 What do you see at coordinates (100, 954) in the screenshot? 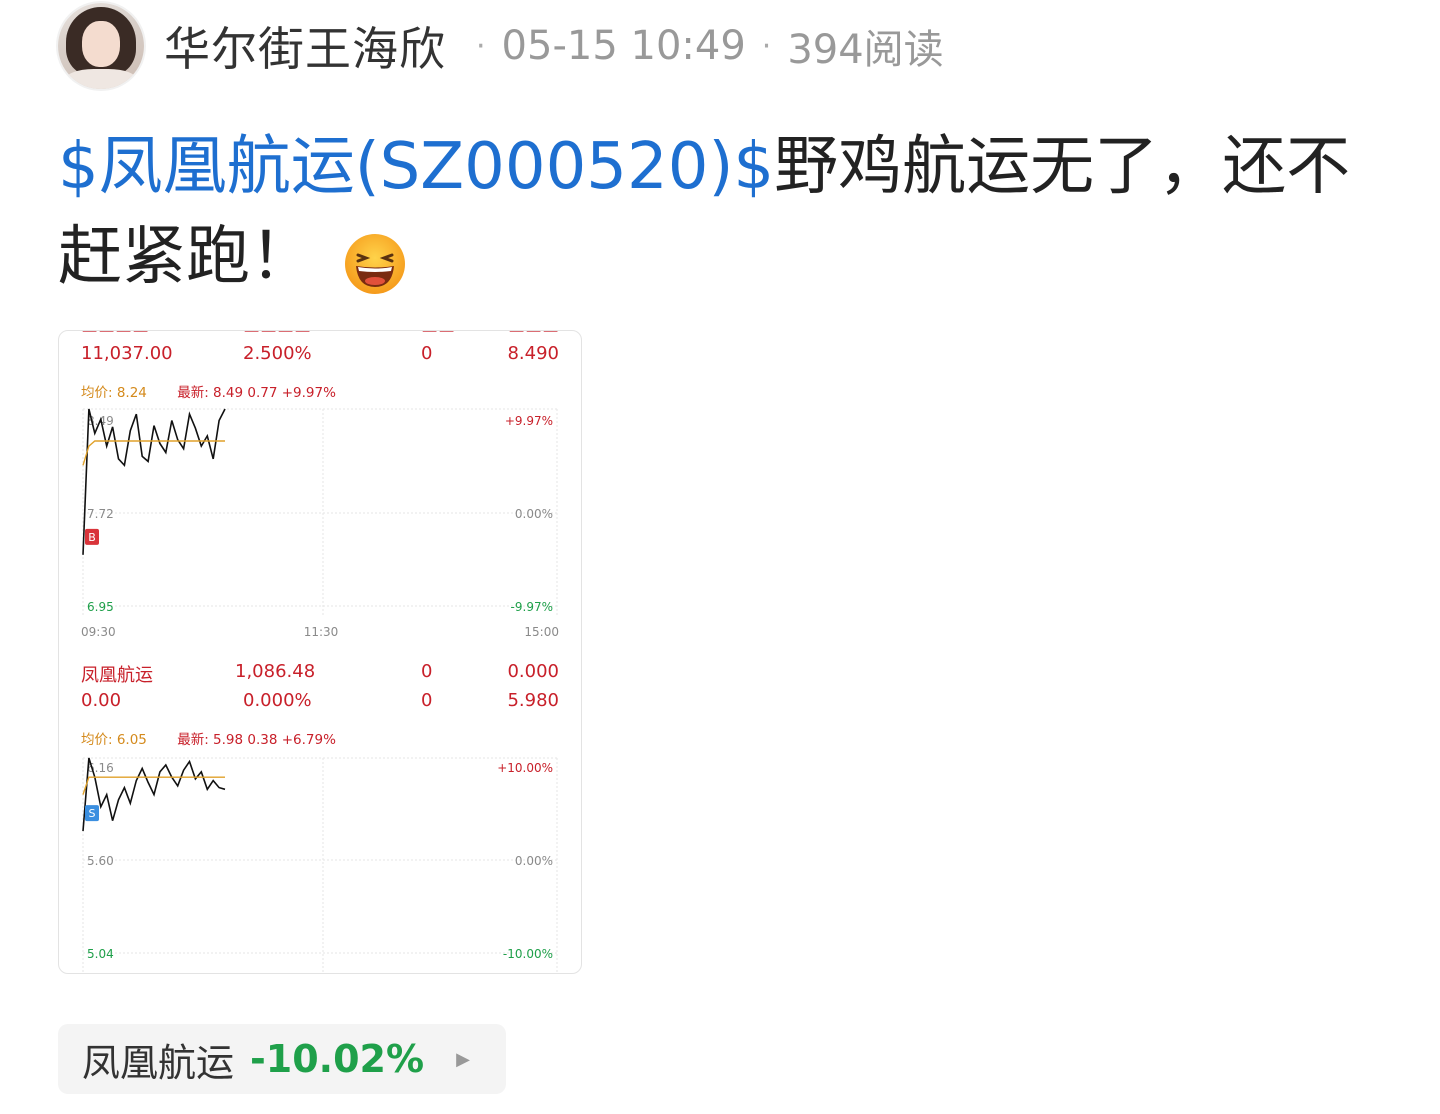
I see `chart2-ylabel-low: 5.04` at bounding box center [100, 954].